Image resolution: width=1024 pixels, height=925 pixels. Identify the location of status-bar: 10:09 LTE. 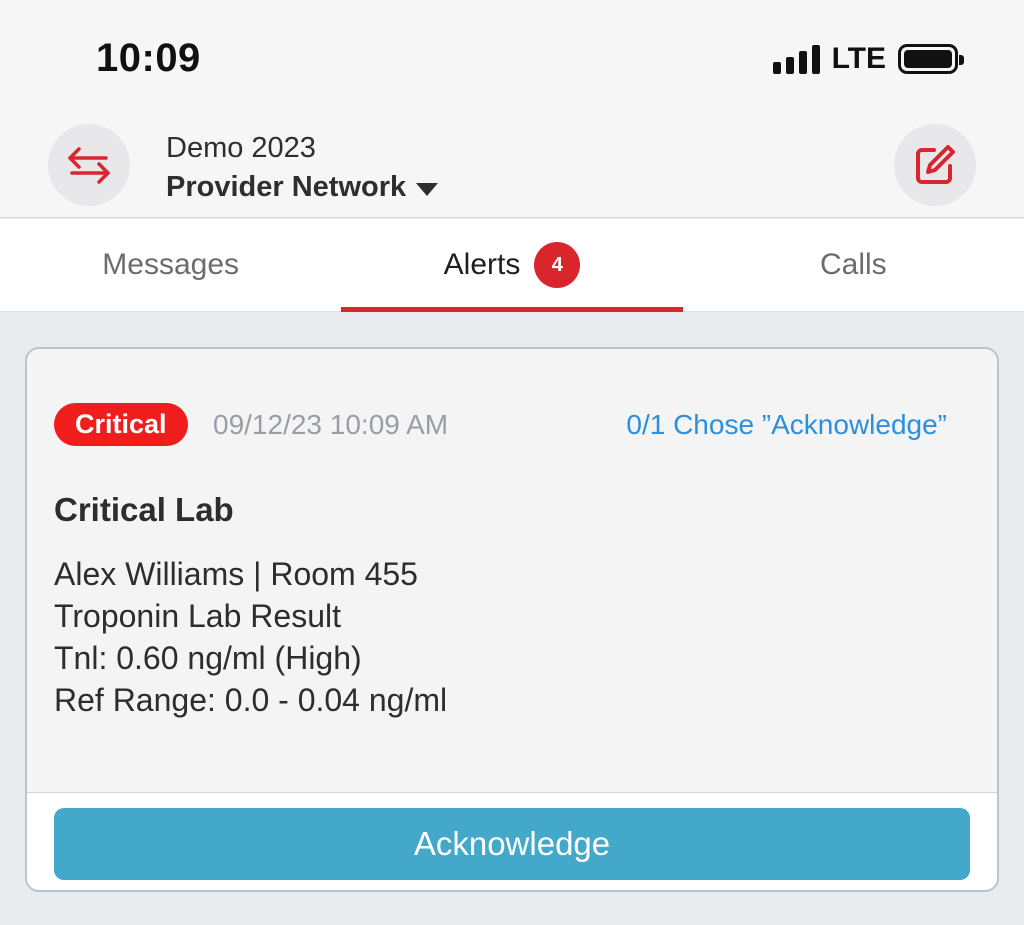
(512, 55).